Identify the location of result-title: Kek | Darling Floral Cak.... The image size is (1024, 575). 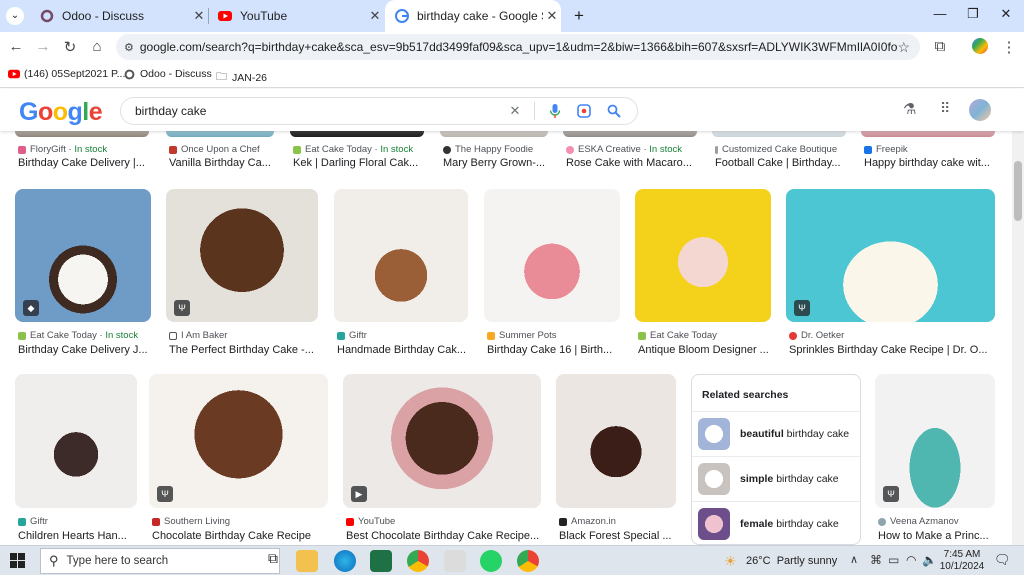
(360, 163).